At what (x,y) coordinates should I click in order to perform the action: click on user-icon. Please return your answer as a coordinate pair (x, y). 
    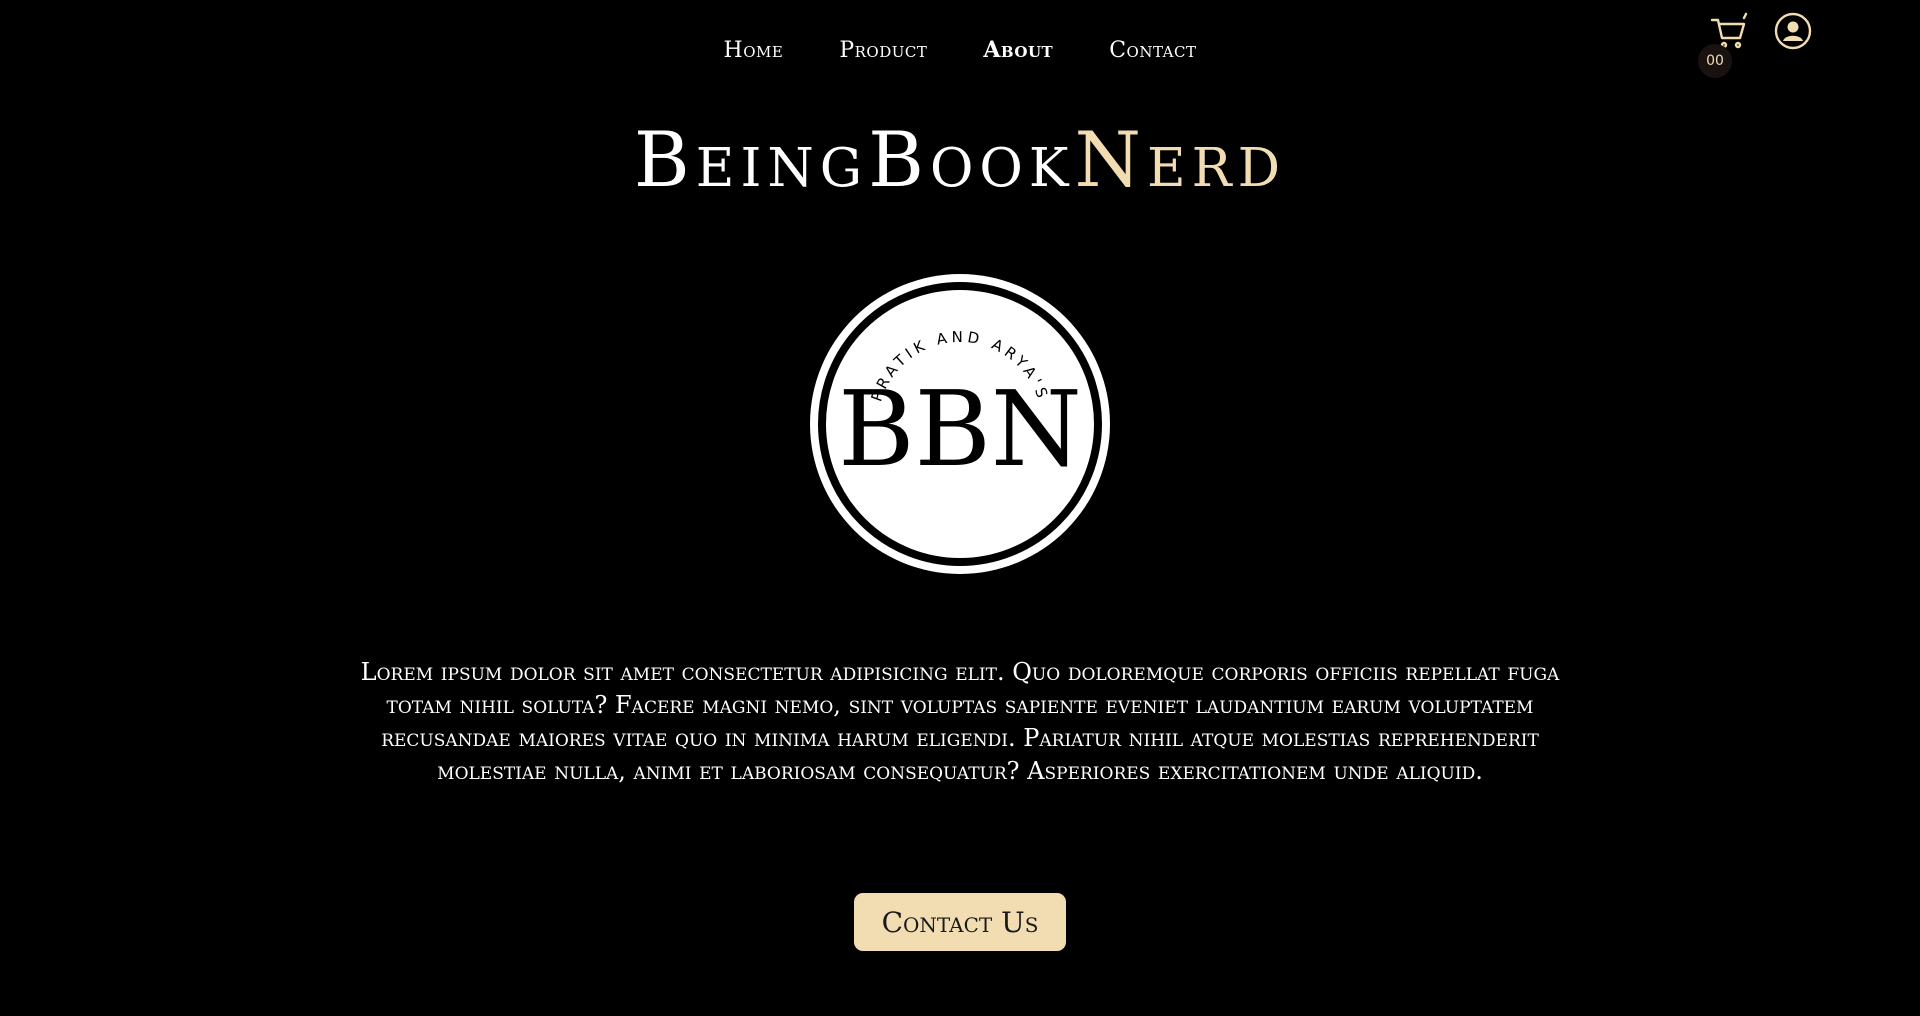
    Looking at the image, I should click on (1793, 31).